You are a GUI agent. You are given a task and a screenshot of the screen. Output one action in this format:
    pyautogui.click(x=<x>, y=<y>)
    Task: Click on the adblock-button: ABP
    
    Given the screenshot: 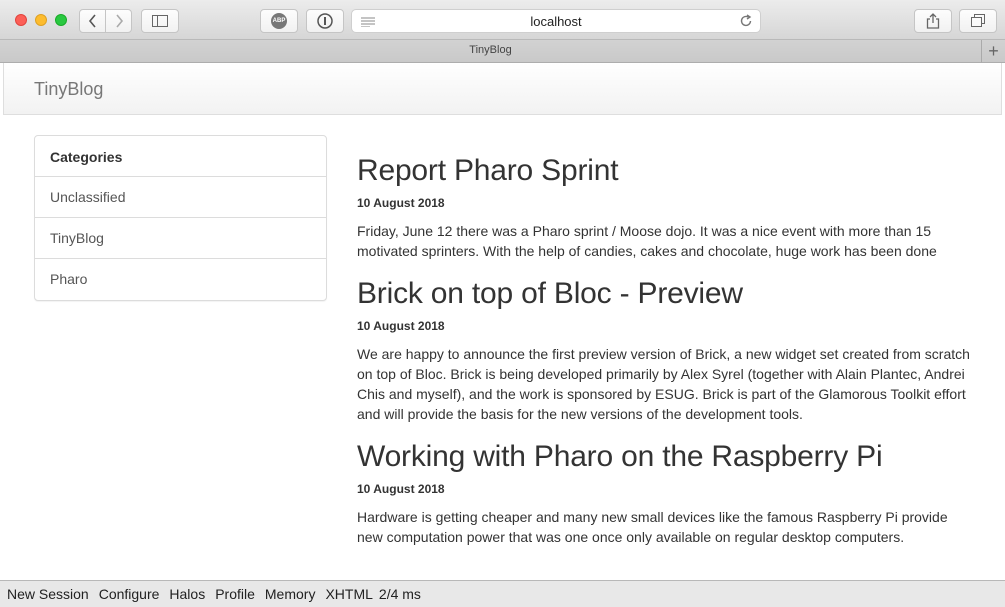 What is the action you would take?
    pyautogui.click(x=279, y=21)
    